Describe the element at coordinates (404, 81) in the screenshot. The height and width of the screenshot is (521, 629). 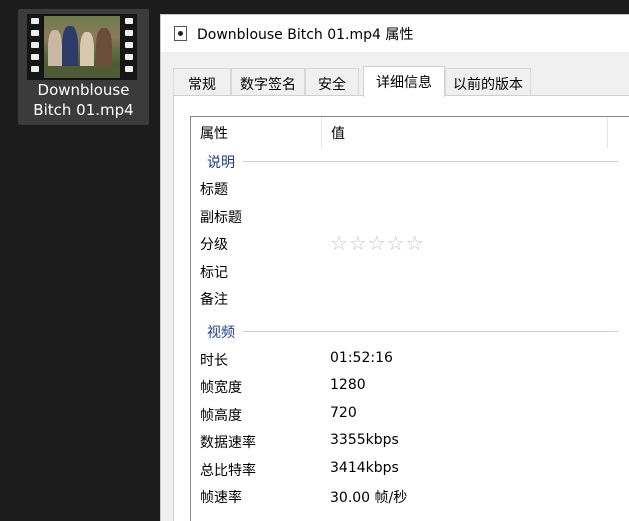
I see `tab-details: 详细信息` at that location.